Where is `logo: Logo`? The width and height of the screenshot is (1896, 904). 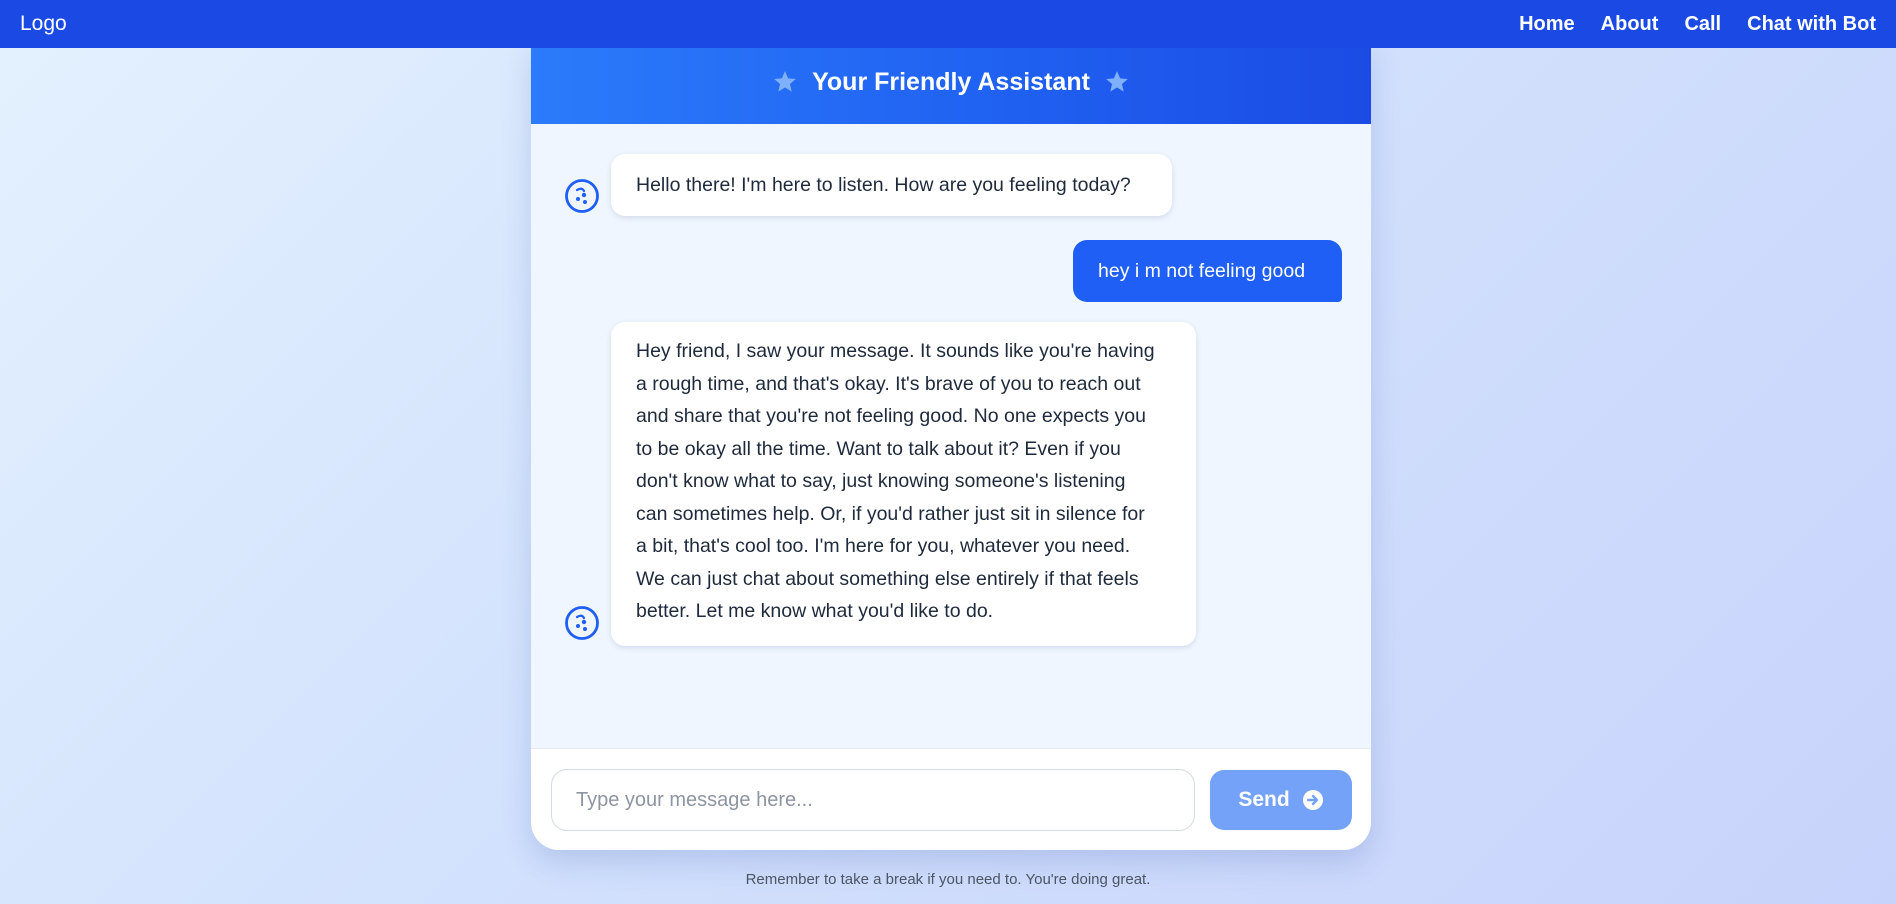
logo: Logo is located at coordinates (43, 24).